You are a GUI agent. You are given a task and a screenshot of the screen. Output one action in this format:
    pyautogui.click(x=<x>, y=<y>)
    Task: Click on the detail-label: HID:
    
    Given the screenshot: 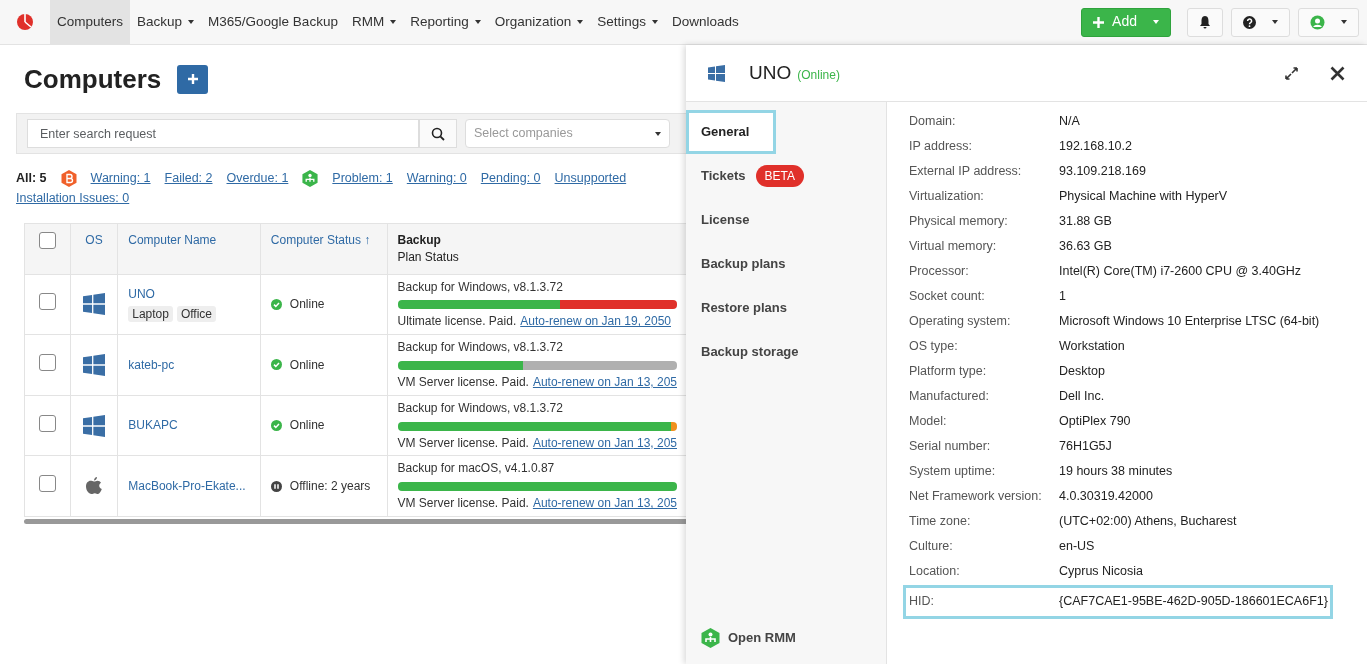 What is the action you would take?
    pyautogui.click(x=922, y=601)
    